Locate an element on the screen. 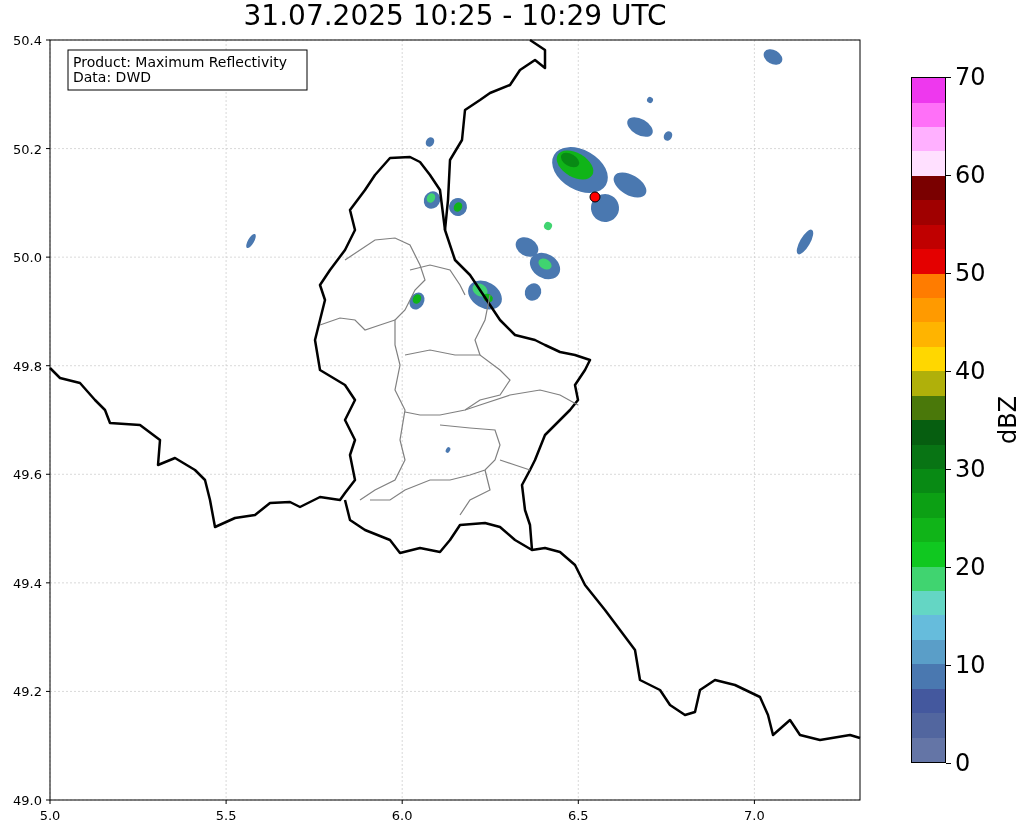 This screenshot has height=834, width=1023. colorbar-tick-label: 50 is located at coordinates (970, 273).